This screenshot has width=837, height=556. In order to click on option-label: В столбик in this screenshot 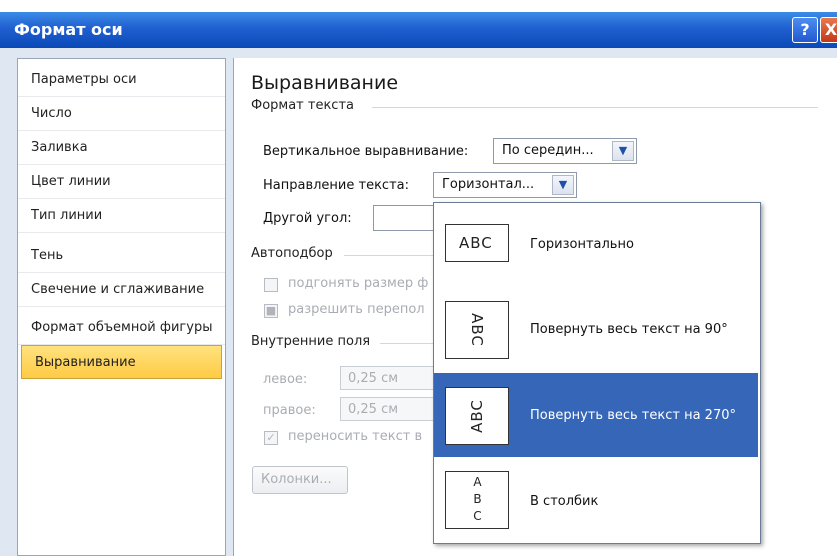, I will do `click(564, 501)`.